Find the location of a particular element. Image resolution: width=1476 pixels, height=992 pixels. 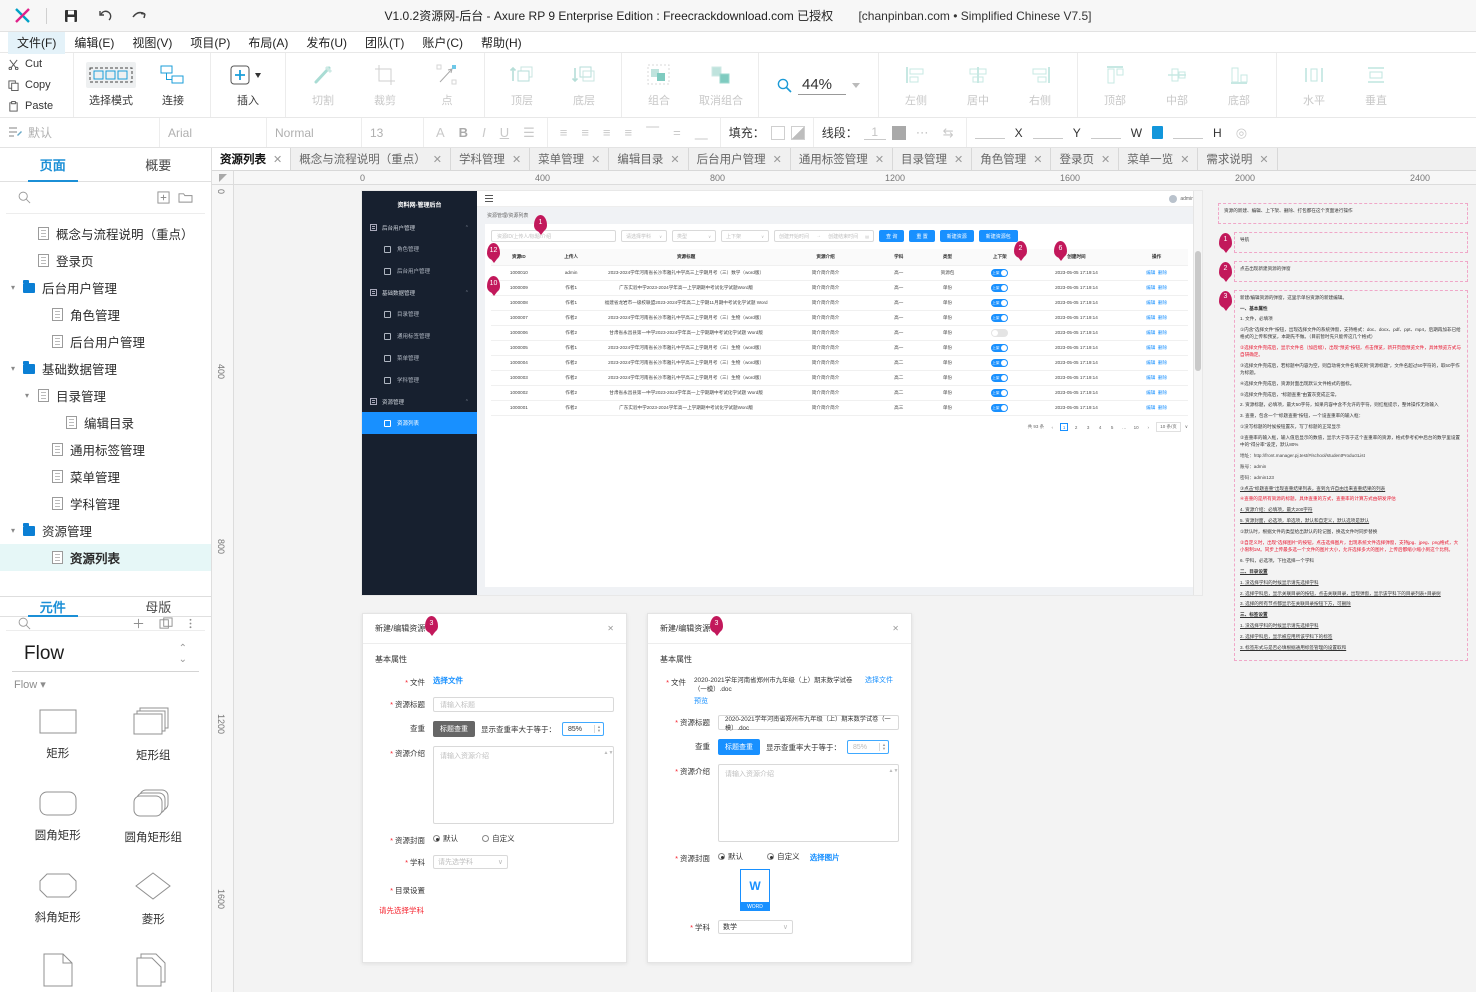

distribute-v-button: 垂直 is located at coordinates (1376, 85).